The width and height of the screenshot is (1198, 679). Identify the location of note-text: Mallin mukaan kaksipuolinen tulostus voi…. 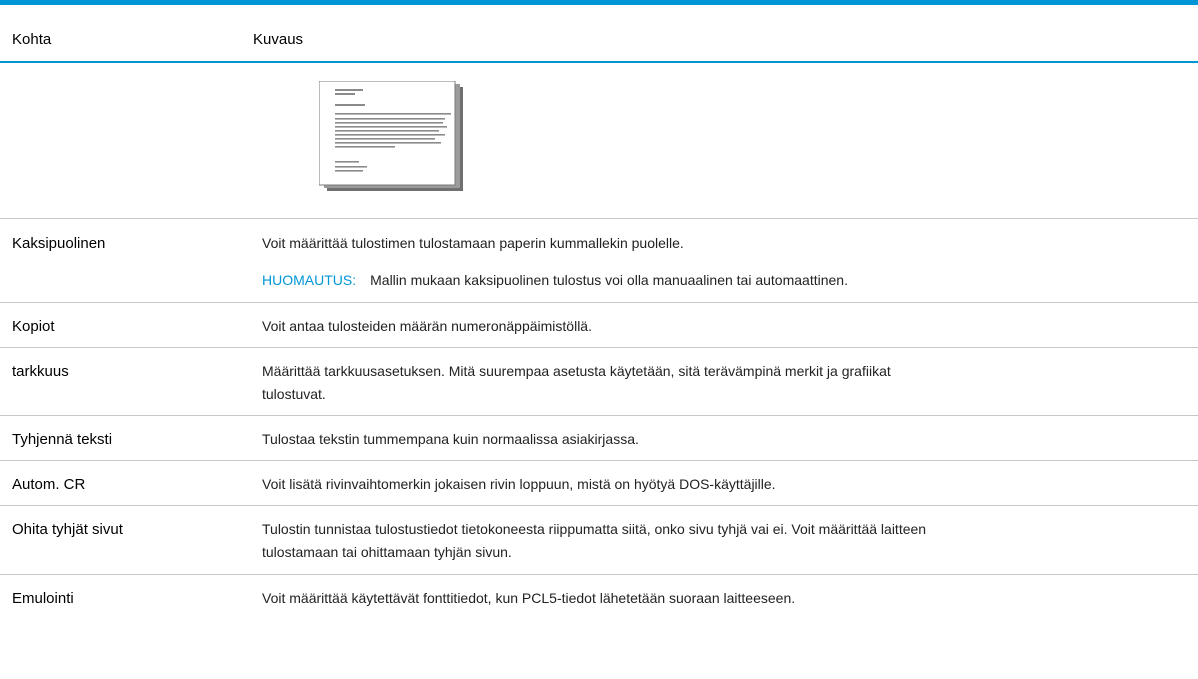
(609, 280).